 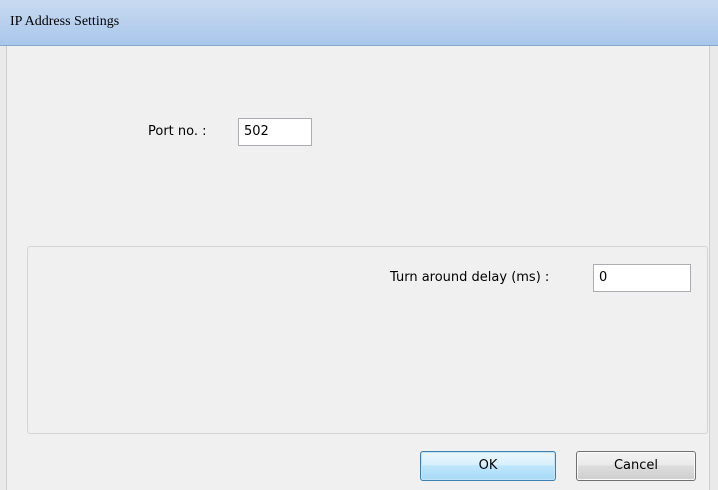 I want to click on port-label: Port no. :, so click(x=177, y=131).